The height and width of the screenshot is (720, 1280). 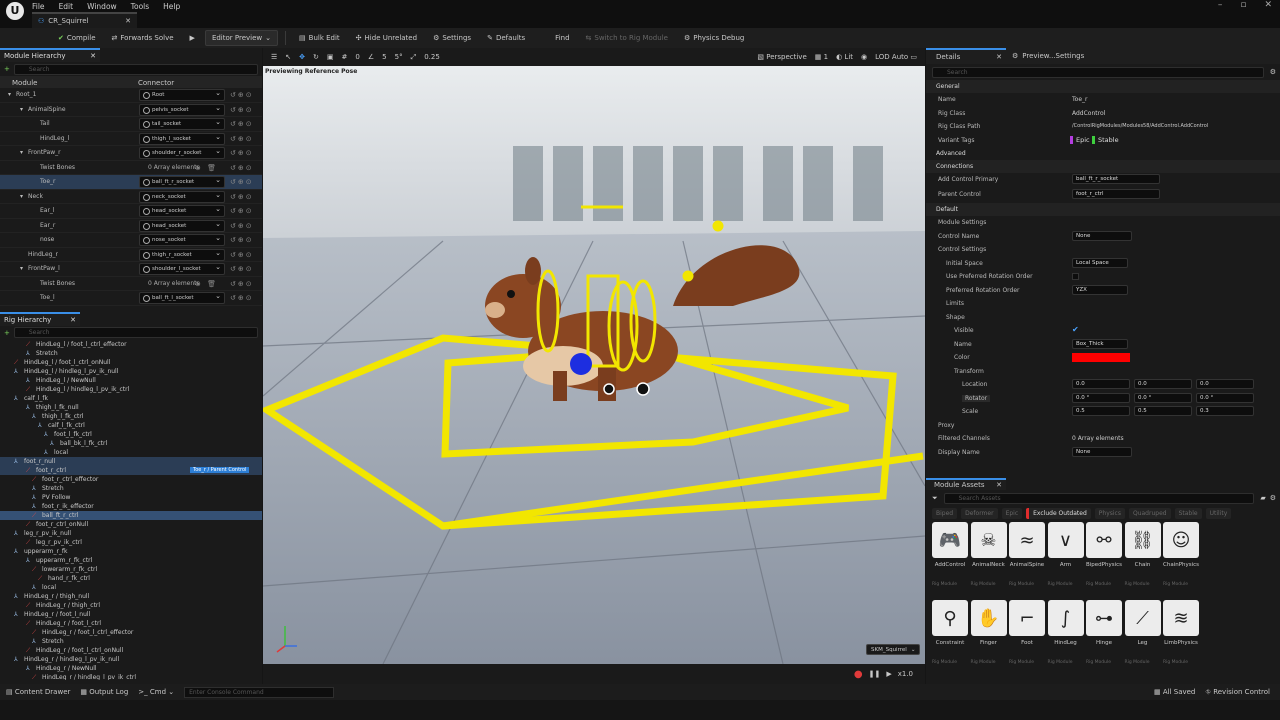 What do you see at coordinates (131, 479) in the screenshot?
I see `rig-element-row: ⟋ foot_r_ctrl_effector` at bounding box center [131, 479].